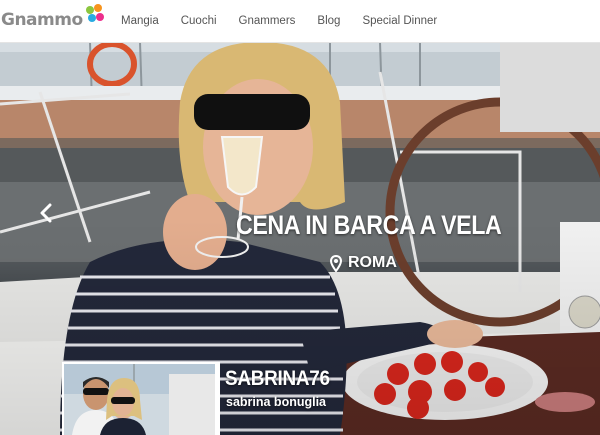  What do you see at coordinates (336, 263) in the screenshot?
I see `map-pin-icon` at bounding box center [336, 263].